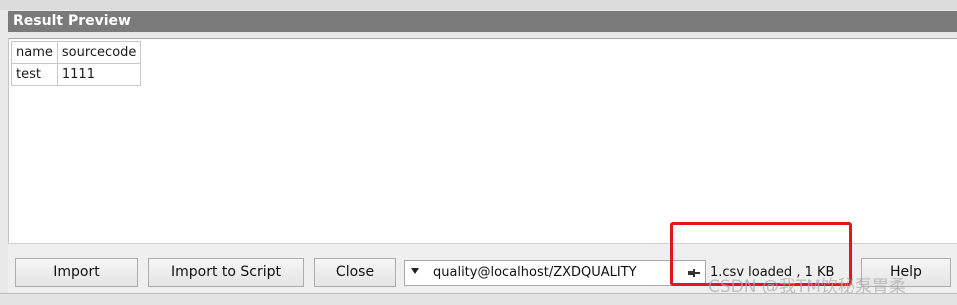 The width and height of the screenshot is (957, 305). Describe the element at coordinates (482, 21) in the screenshot. I see `result-preview-header: Result Preview` at that location.